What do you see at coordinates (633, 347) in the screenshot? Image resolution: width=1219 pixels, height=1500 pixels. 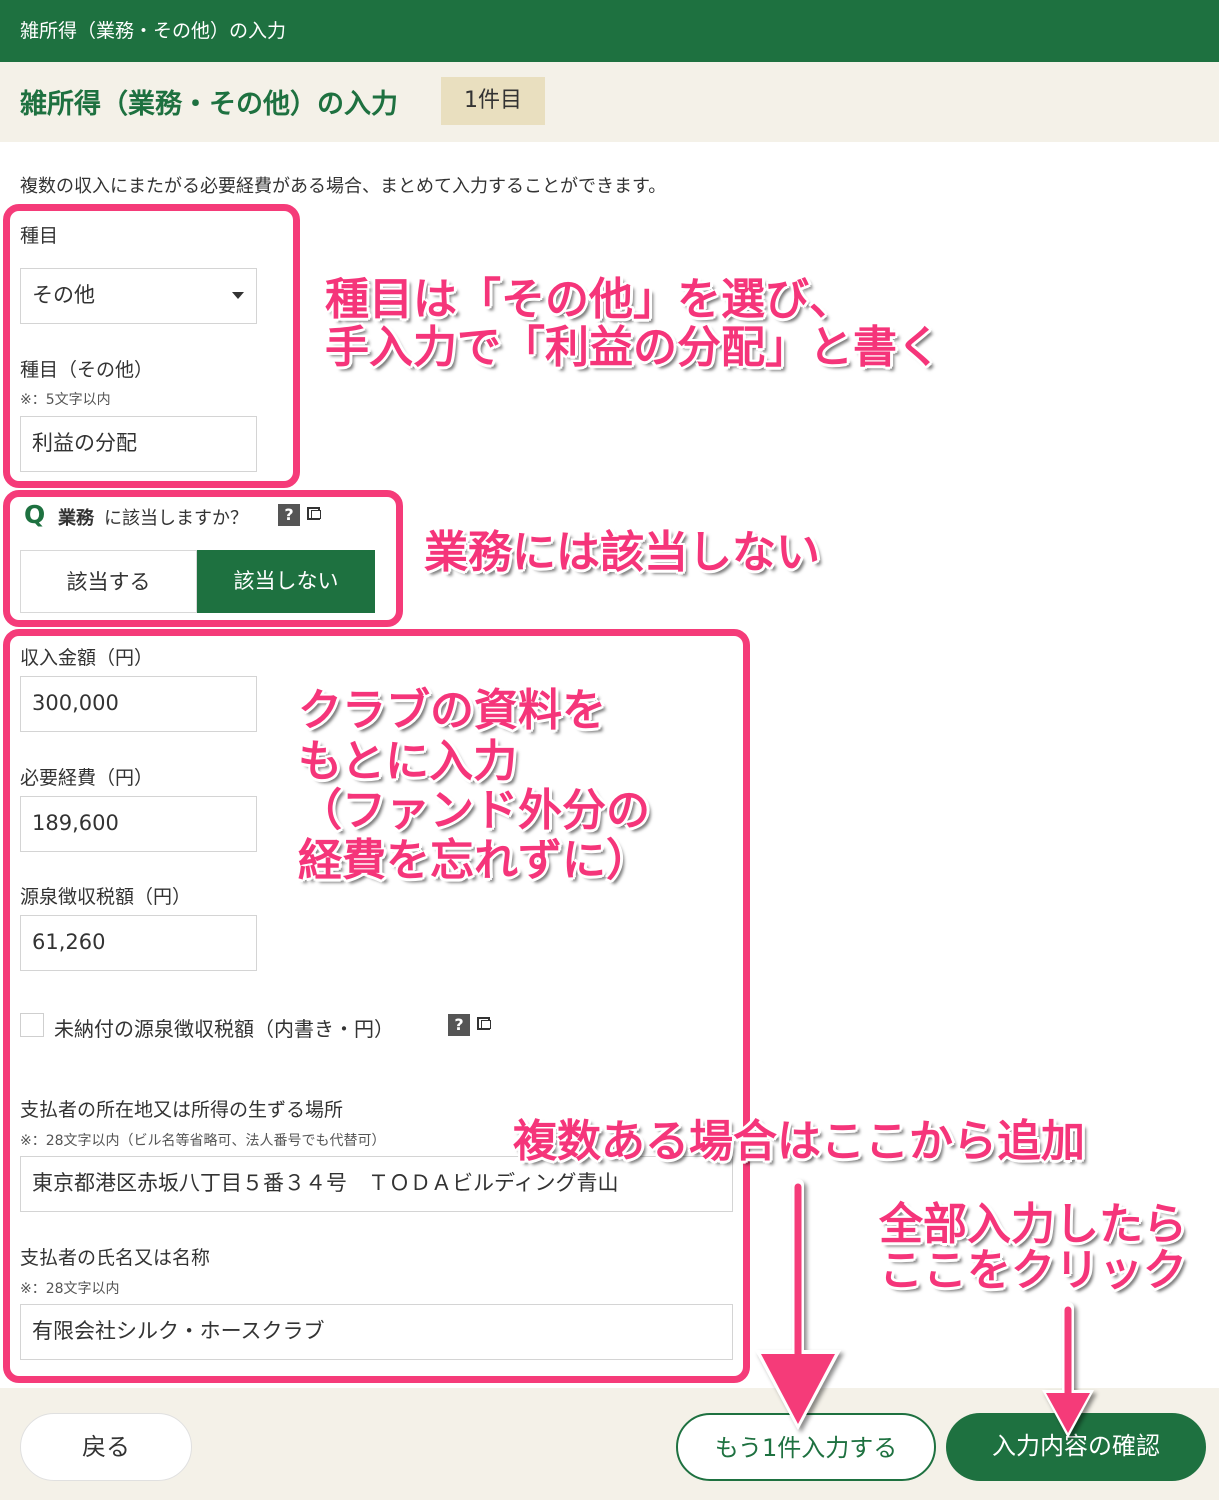 I see `annotation-category-line2: 手入力で「利益の分配」と書く` at bounding box center [633, 347].